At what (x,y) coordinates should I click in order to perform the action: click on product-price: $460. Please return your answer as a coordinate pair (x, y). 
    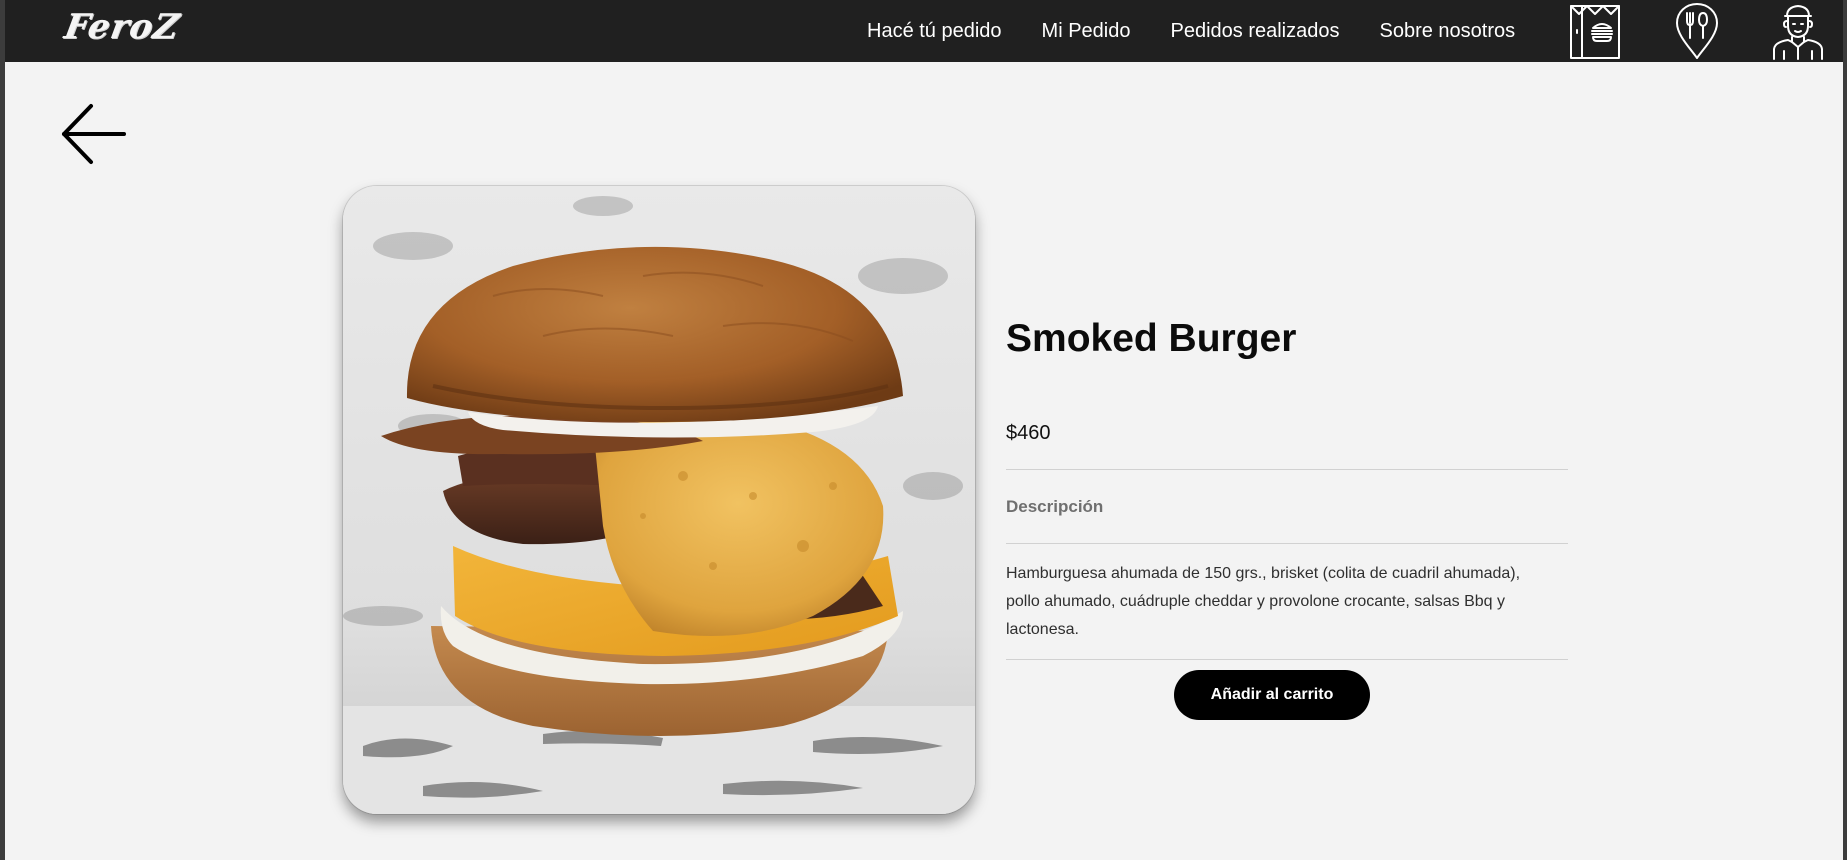
    Looking at the image, I should click on (1028, 433).